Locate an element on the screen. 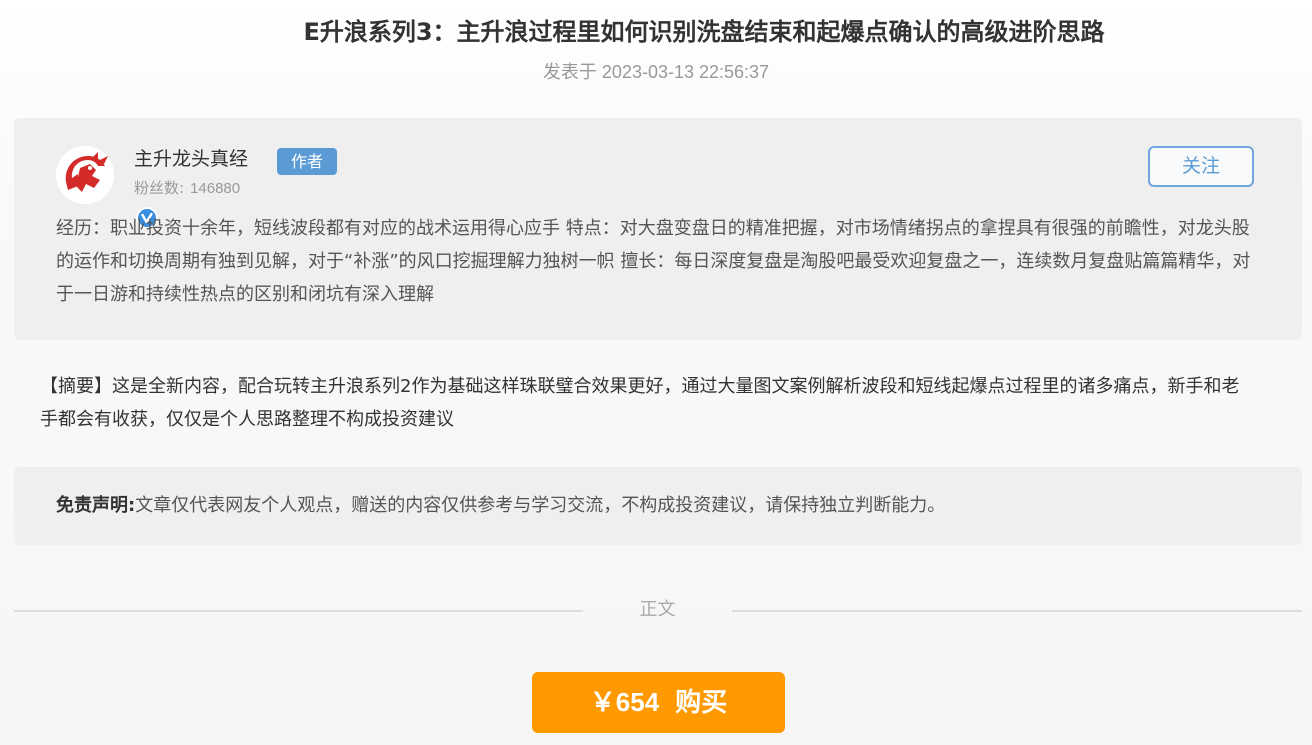 The width and height of the screenshot is (1312, 745). follow-button: 关注 is located at coordinates (1201, 166).